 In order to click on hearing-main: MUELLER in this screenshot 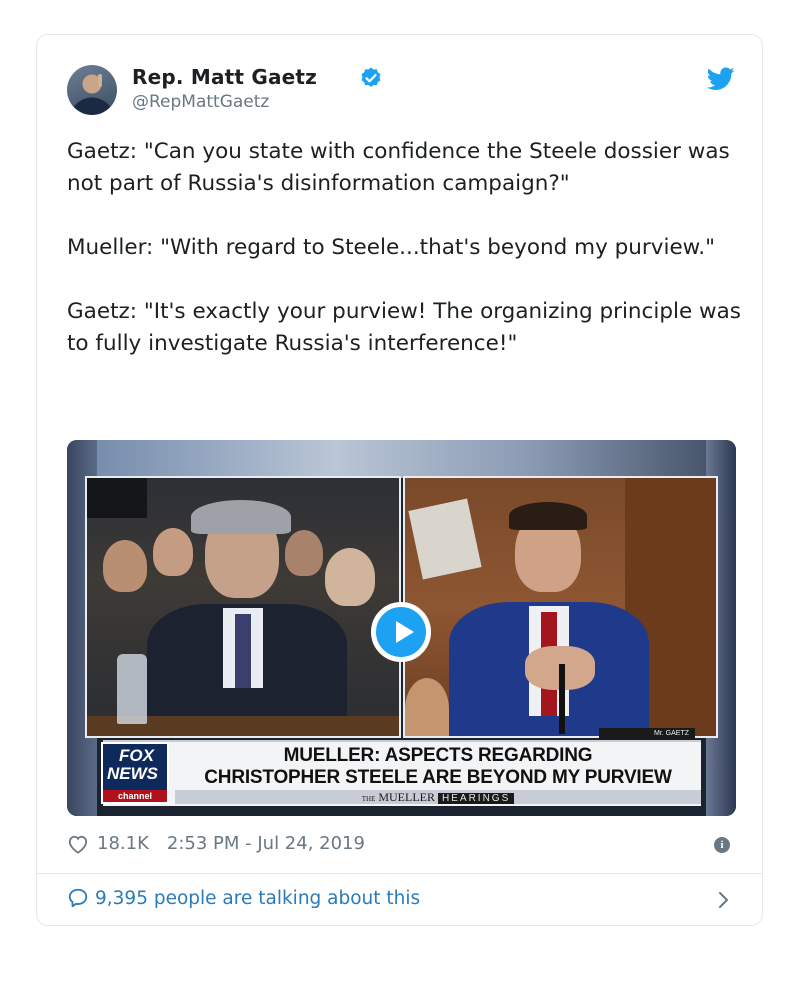, I will do `click(407, 797)`.